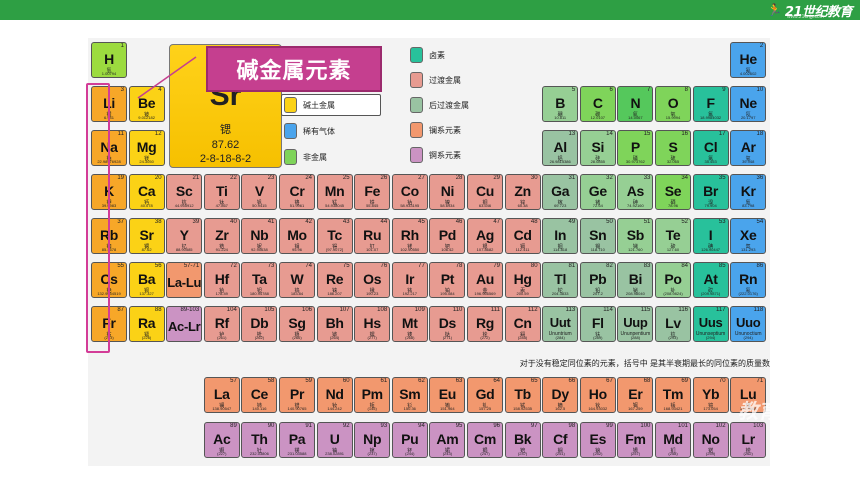  I want to click on element-cell-zr: 40 Zr 锆 91.224, so click(221, 236).